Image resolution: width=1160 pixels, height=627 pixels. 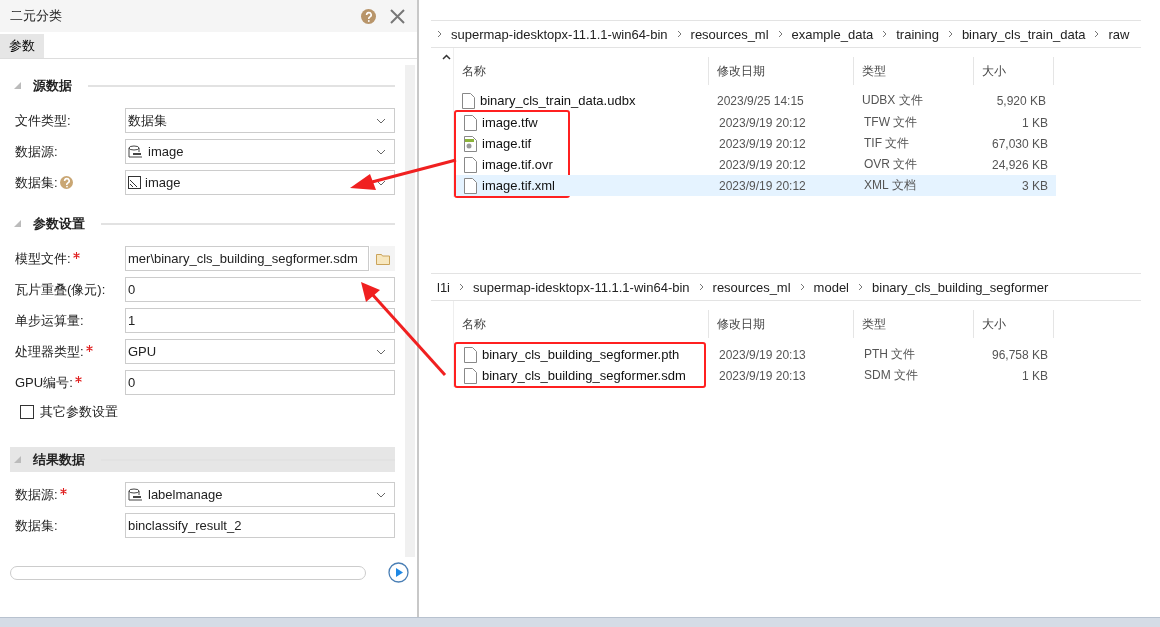 I want to click on close-icon, so click(x=397, y=16).